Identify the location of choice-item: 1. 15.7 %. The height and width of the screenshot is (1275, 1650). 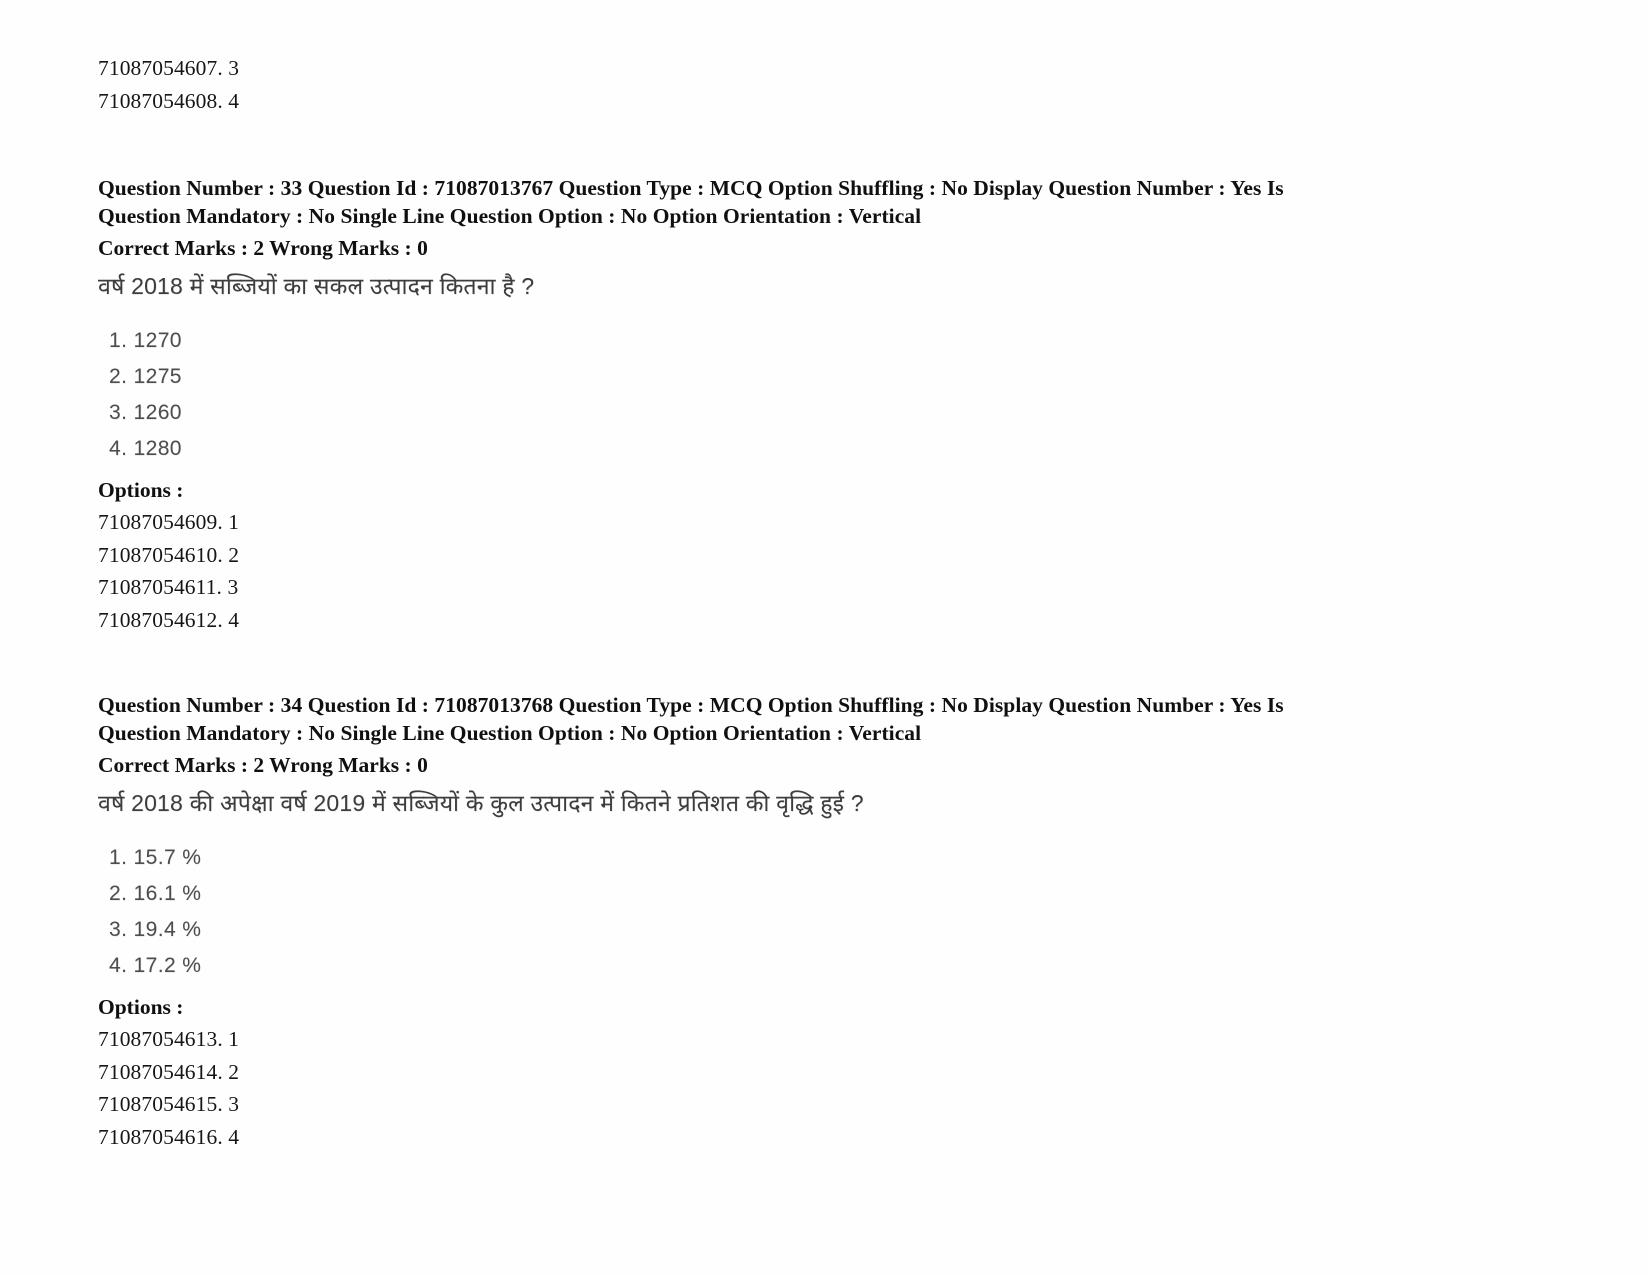
(758, 858).